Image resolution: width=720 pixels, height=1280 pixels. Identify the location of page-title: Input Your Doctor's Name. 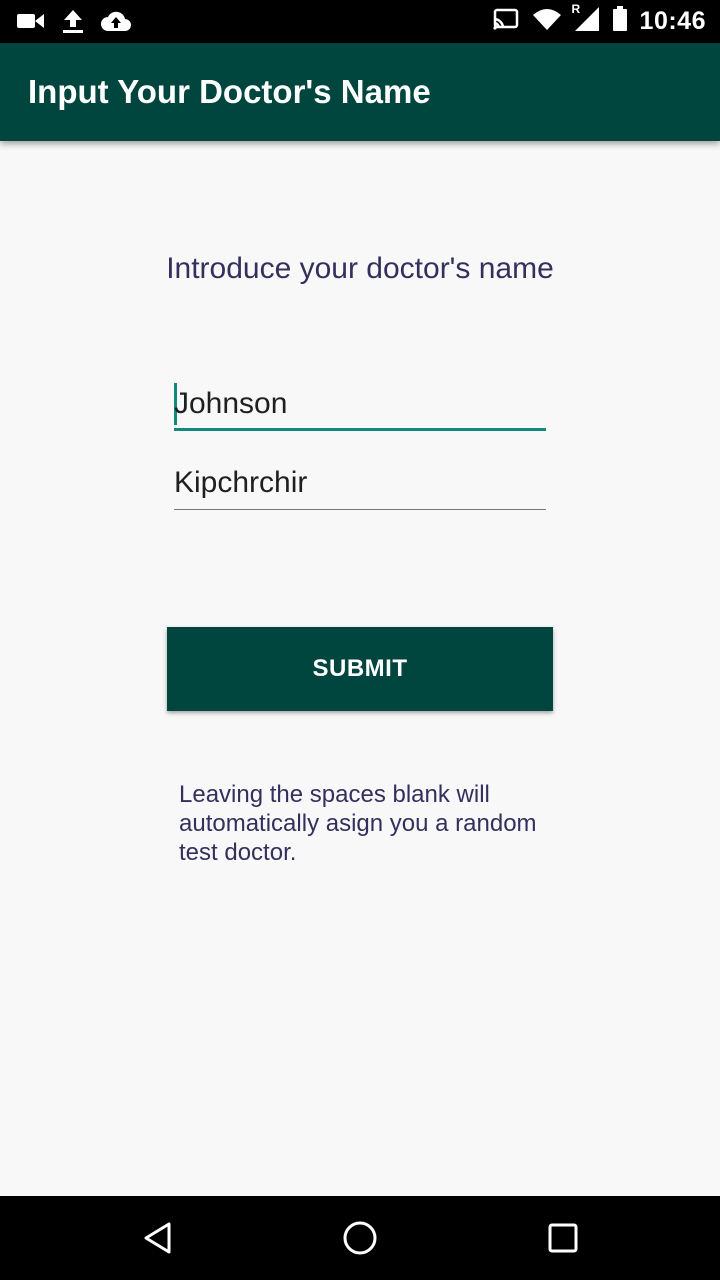
(229, 91).